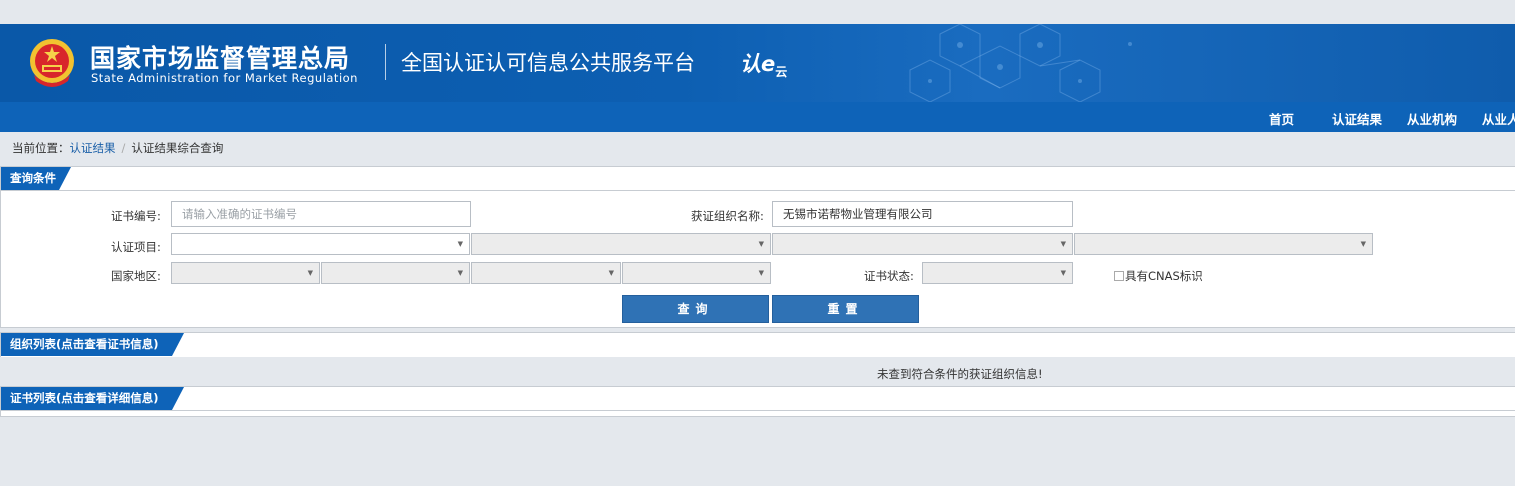 This screenshot has height=486, width=1515. What do you see at coordinates (1357, 118) in the screenshot?
I see `nav-item-cert-results: 认证结果` at bounding box center [1357, 118].